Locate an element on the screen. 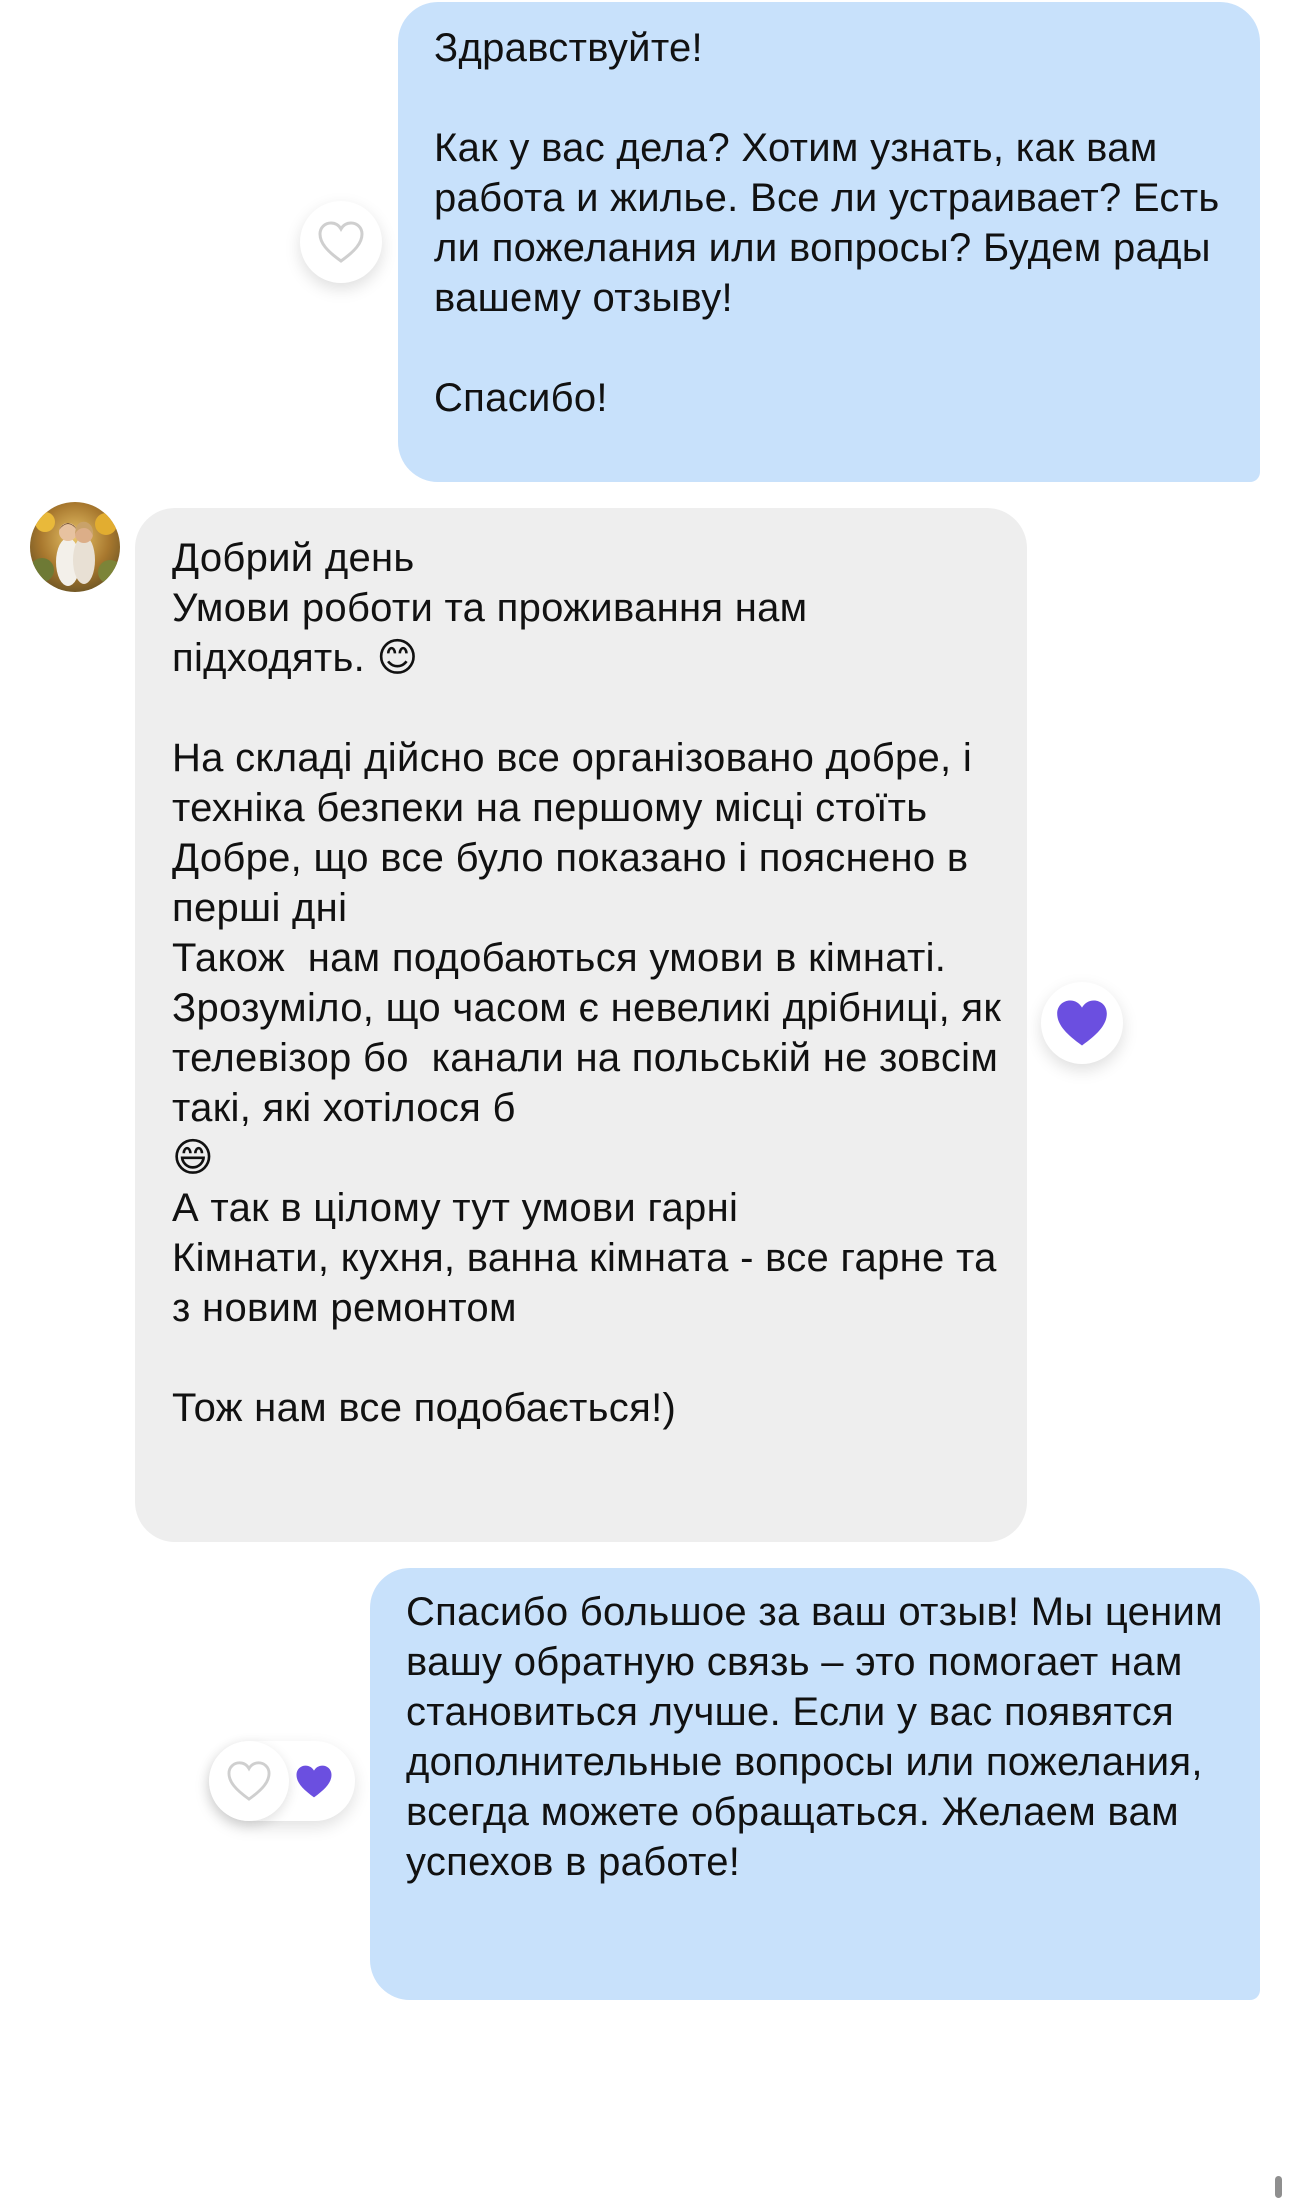 The width and height of the screenshot is (1290, 2207). avatar-photo is located at coordinates (75, 547).